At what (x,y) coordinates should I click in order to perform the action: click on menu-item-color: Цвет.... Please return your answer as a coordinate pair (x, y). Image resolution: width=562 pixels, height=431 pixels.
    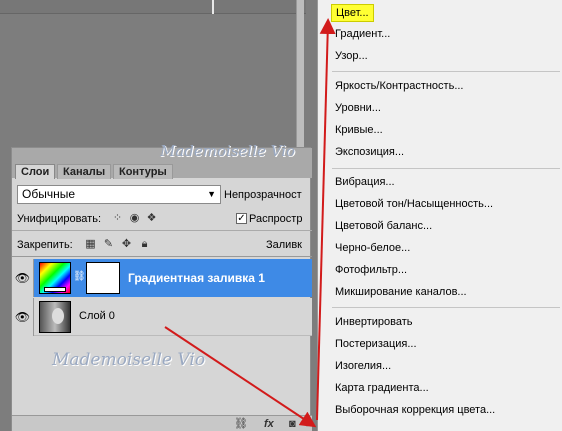
    Looking at the image, I should click on (440, 13).